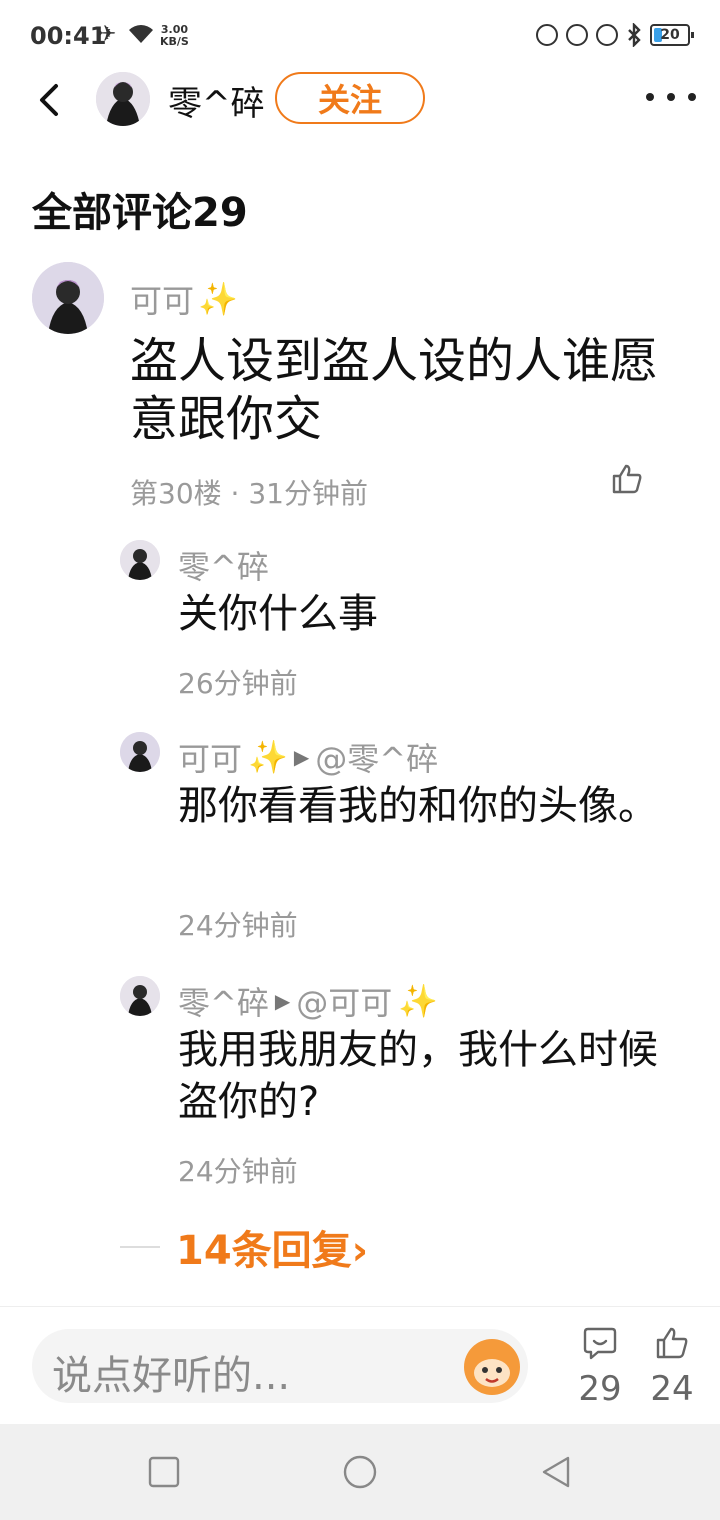 This screenshot has width=720, height=1520. I want to click on lock-rotation-icon, so click(577, 35).